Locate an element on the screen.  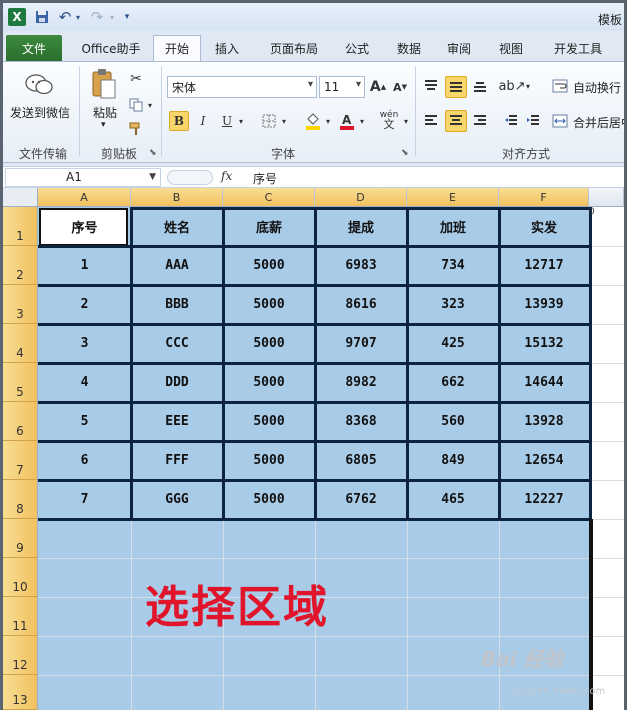
table-cell: 9707 is located at coordinates (361, 343).